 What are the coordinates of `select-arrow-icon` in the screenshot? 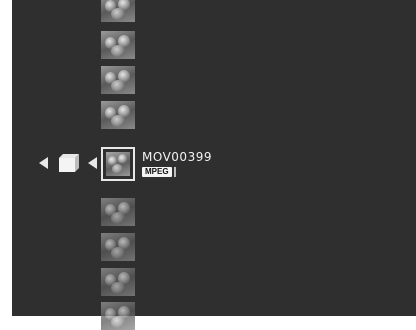 It's located at (92, 163).